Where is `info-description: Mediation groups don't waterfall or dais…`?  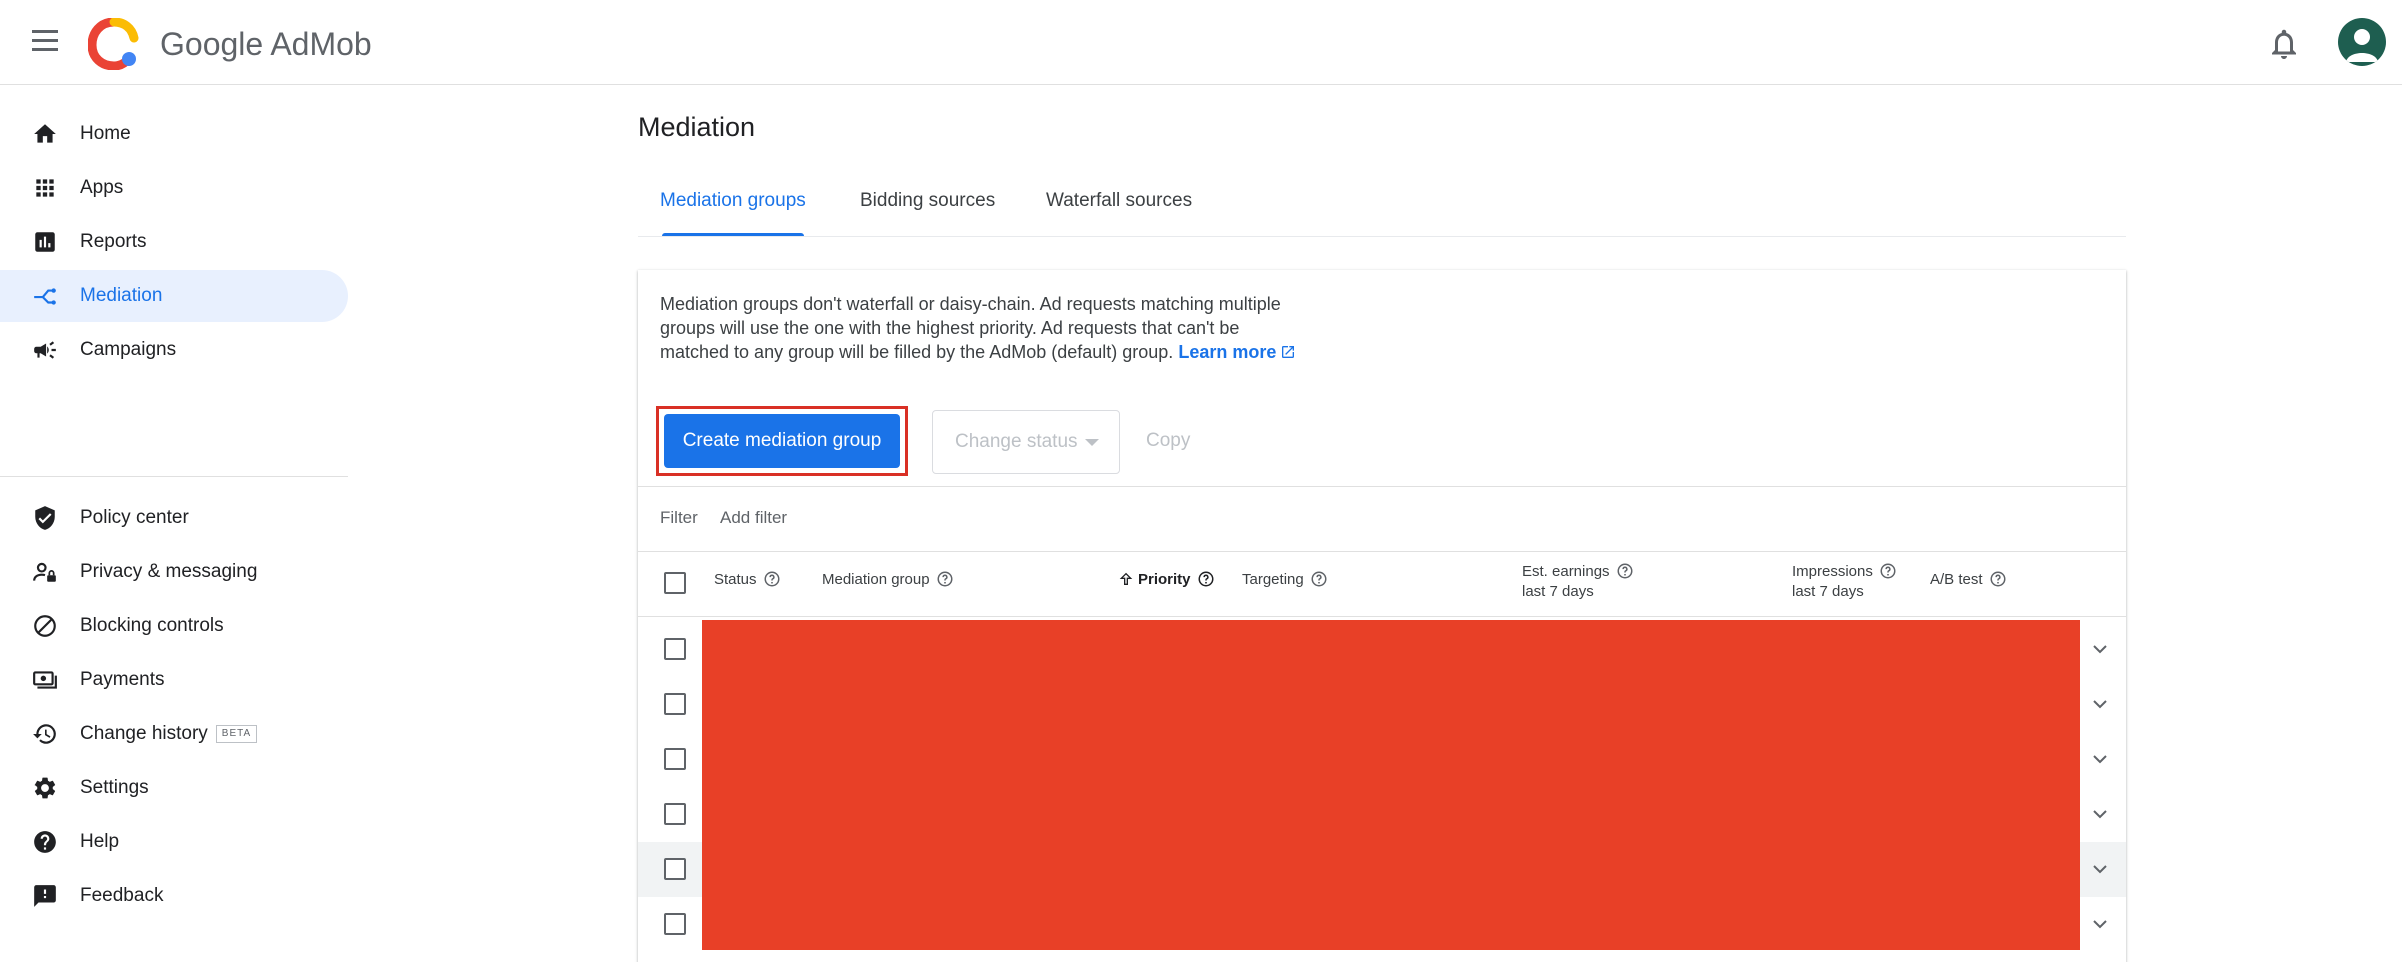
info-description: Mediation groups don't waterfall or dais… is located at coordinates (980, 328).